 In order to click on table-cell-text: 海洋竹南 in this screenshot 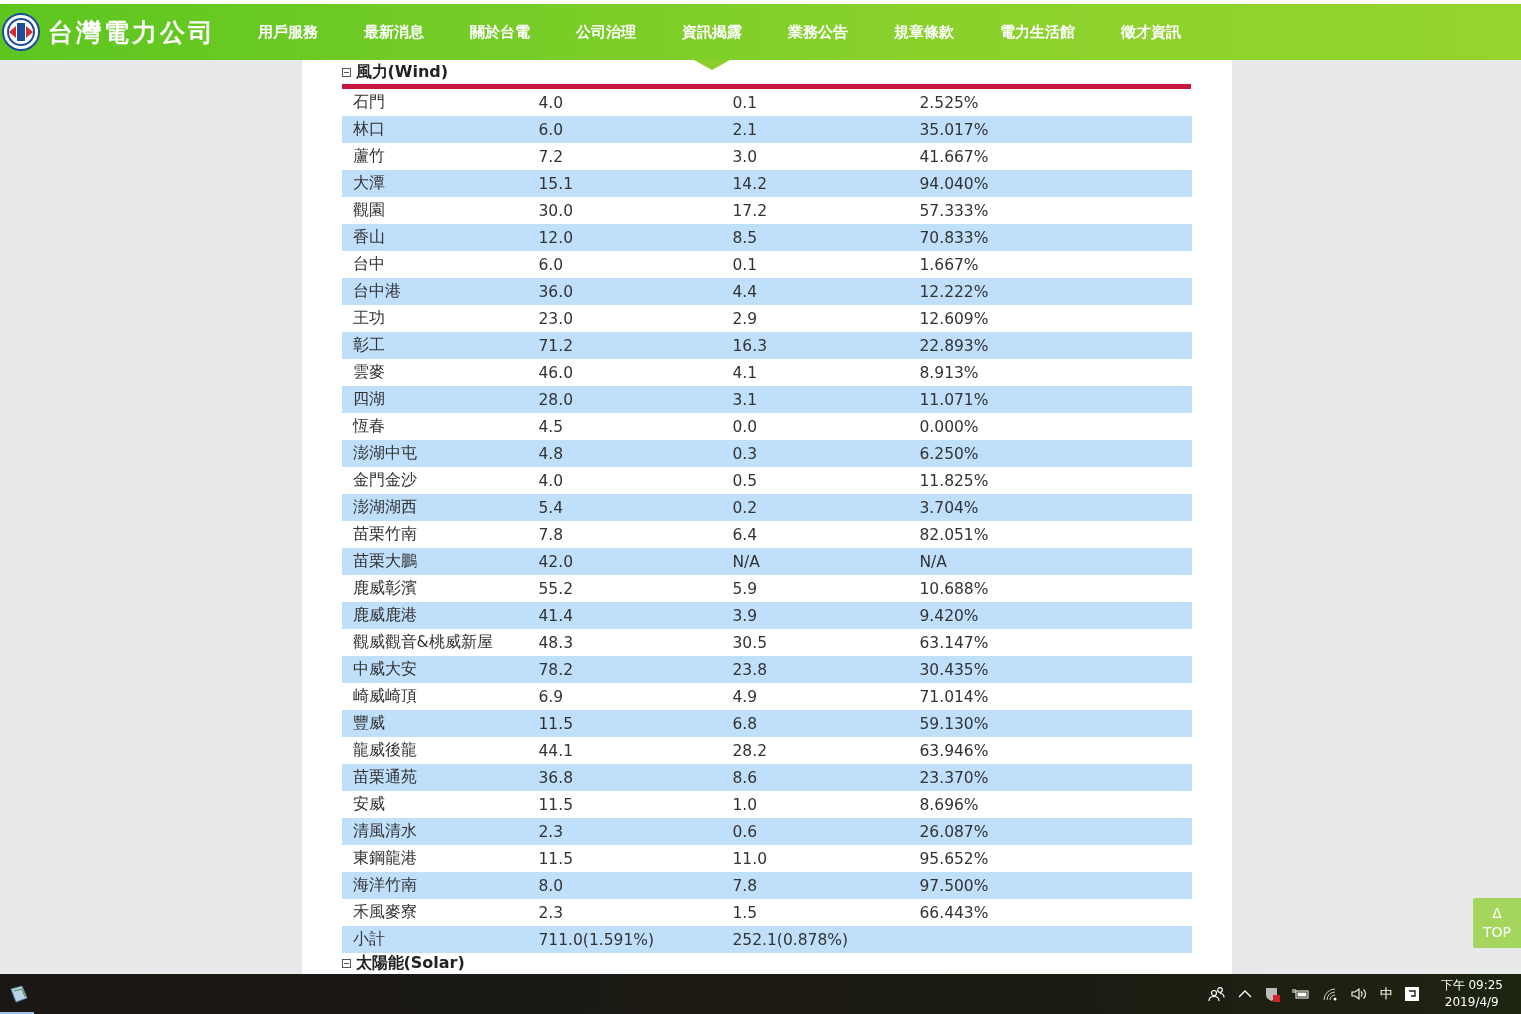, I will do `click(384, 885)`.